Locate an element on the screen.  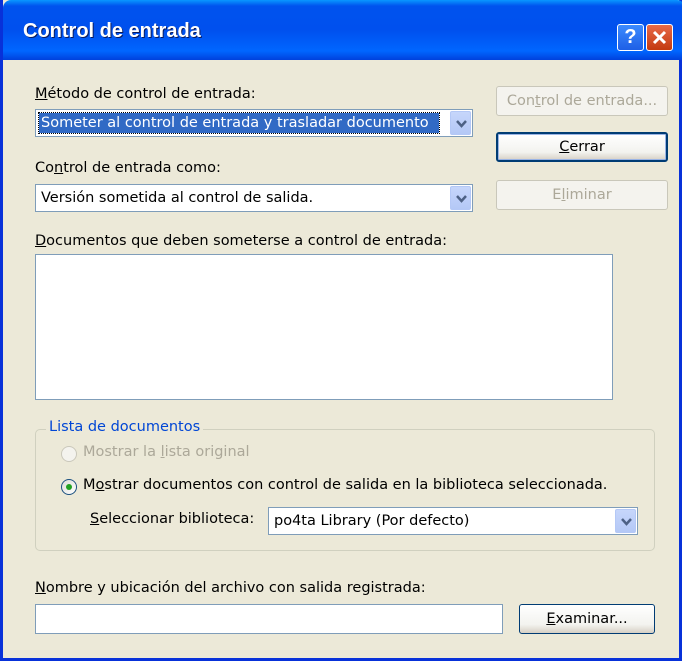
checkin-as-value: Versión sometida al control de salida. is located at coordinates (177, 198).